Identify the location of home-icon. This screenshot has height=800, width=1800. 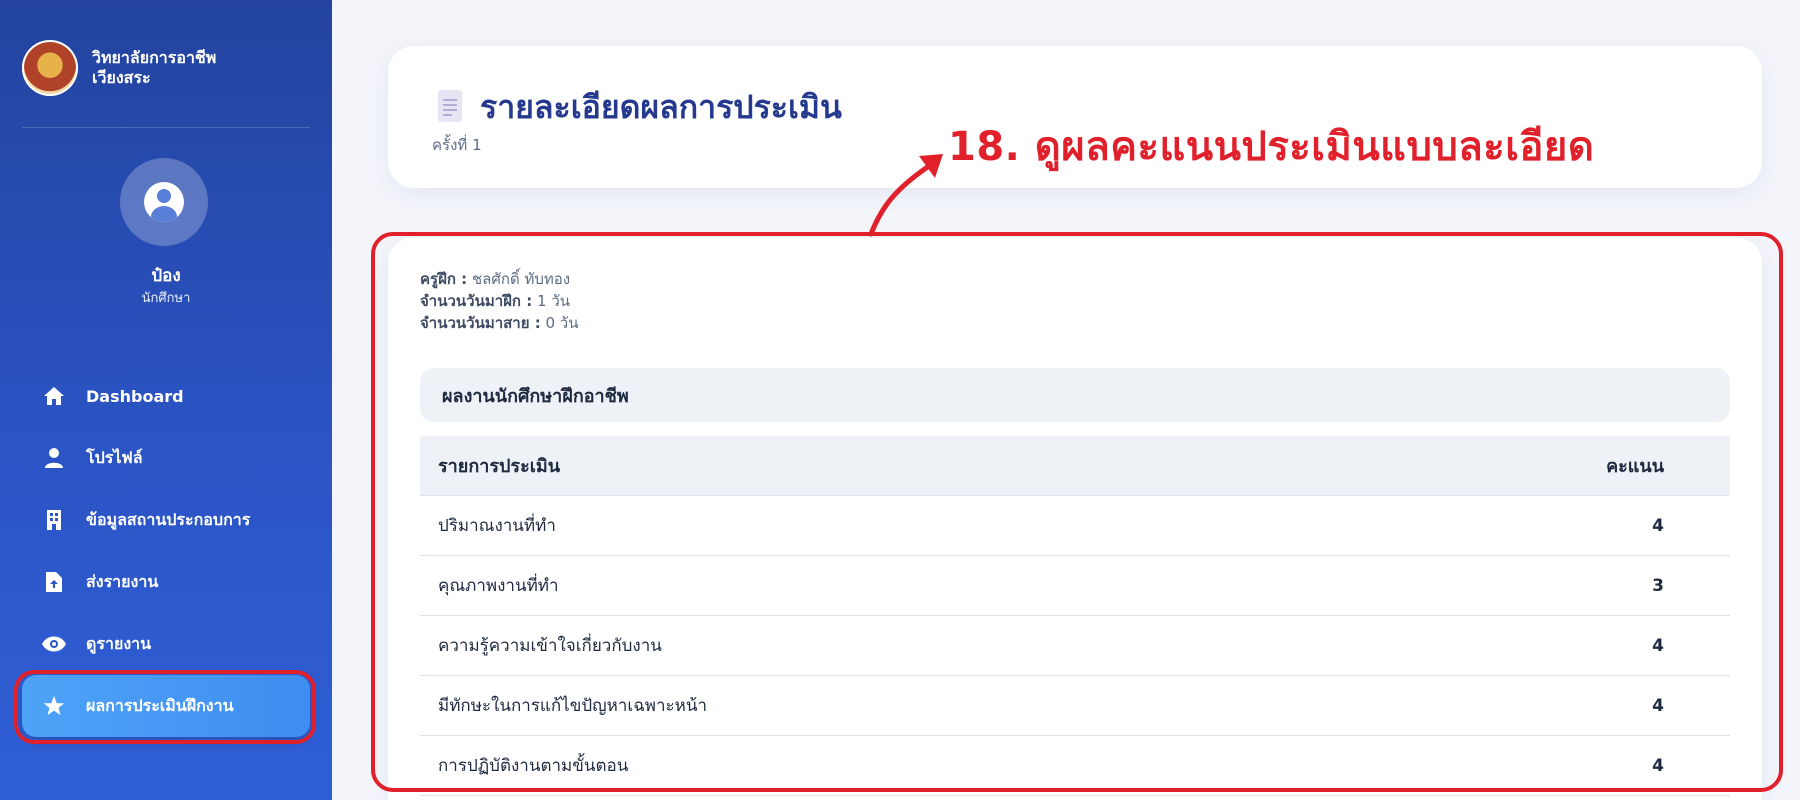
(54, 396).